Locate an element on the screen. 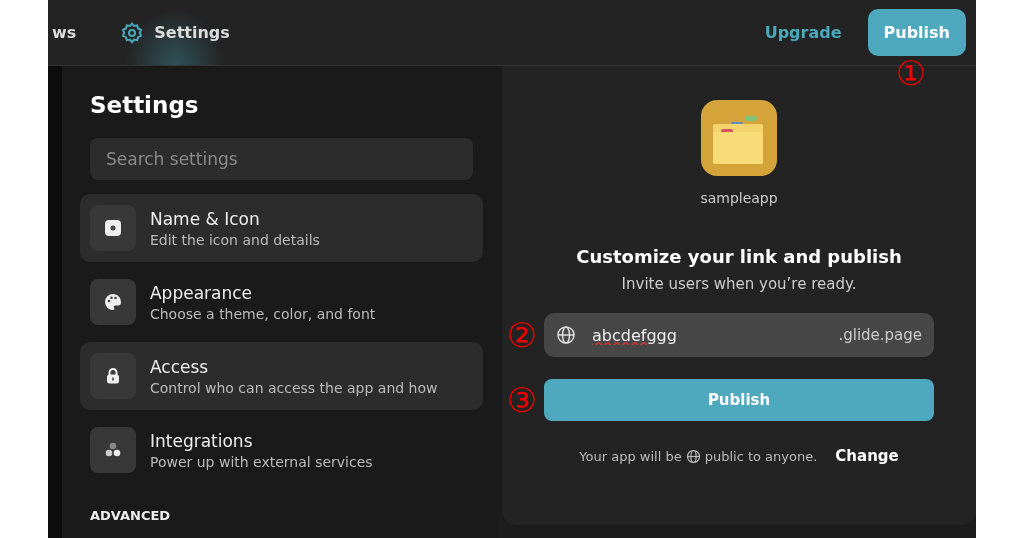 This screenshot has width=1024, height=538. annotation-number: ① is located at coordinates (911, 73).